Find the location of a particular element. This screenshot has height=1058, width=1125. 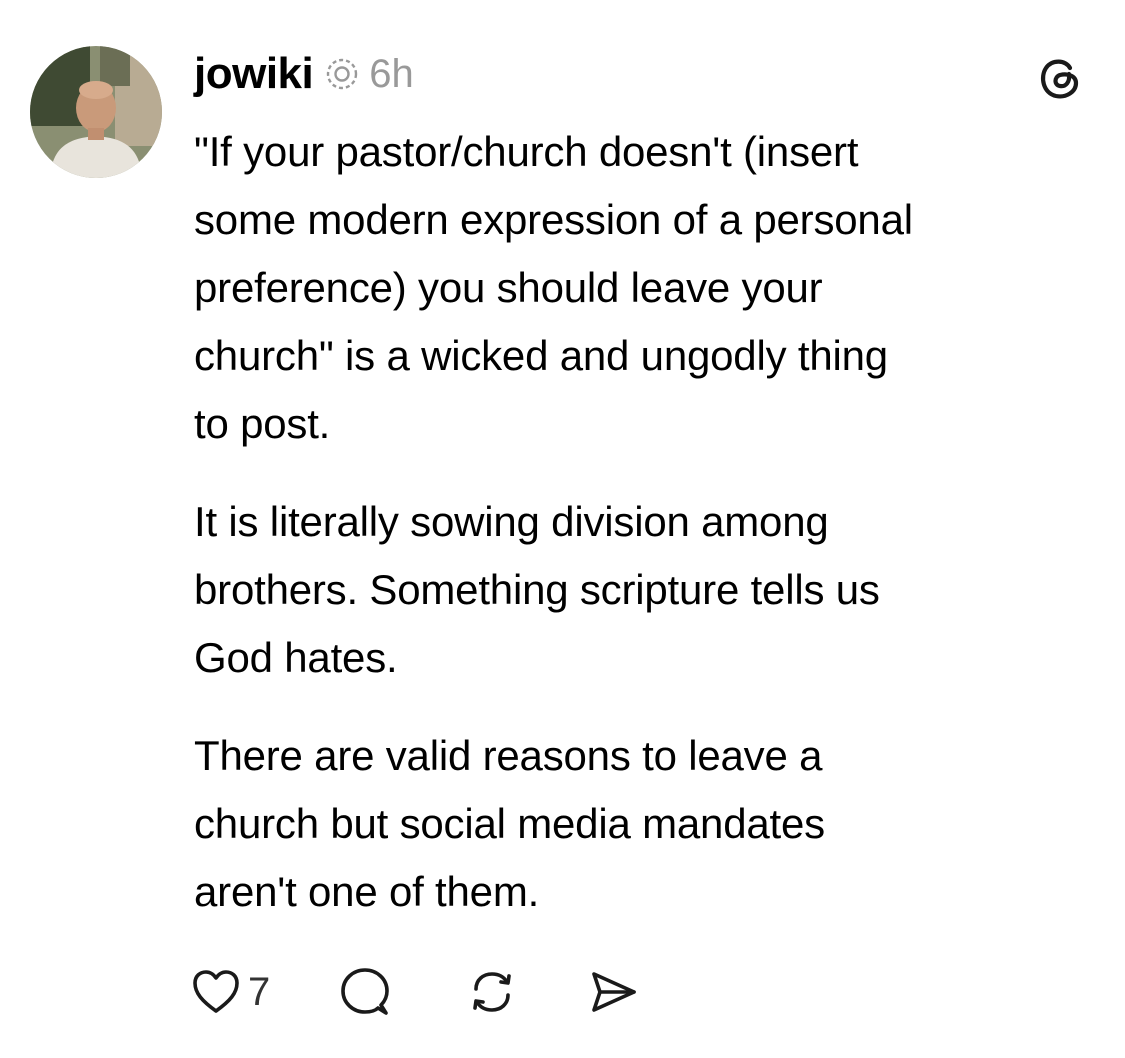

like-count: 7 is located at coordinates (259, 991).